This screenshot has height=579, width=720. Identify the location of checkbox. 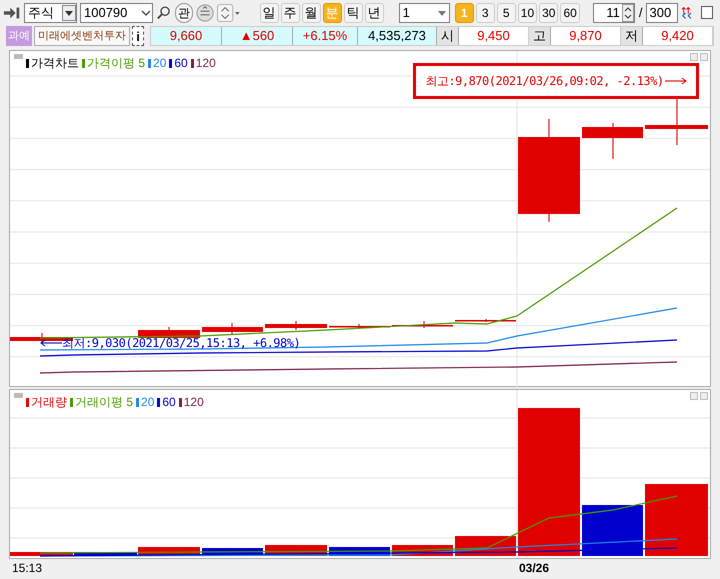
(707, 12).